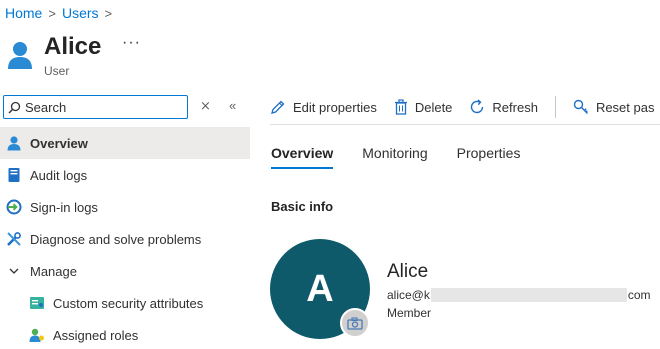  I want to click on reset-password-label: Reset pas, so click(625, 107).